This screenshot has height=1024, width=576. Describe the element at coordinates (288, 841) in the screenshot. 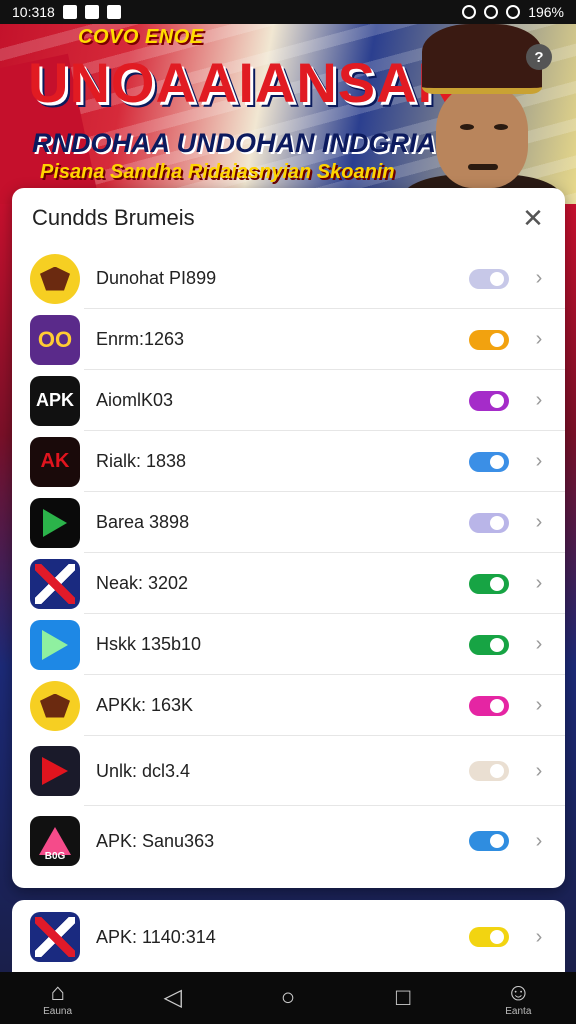

I see `list-item: B0G APK: Sanu363 ›` at that location.